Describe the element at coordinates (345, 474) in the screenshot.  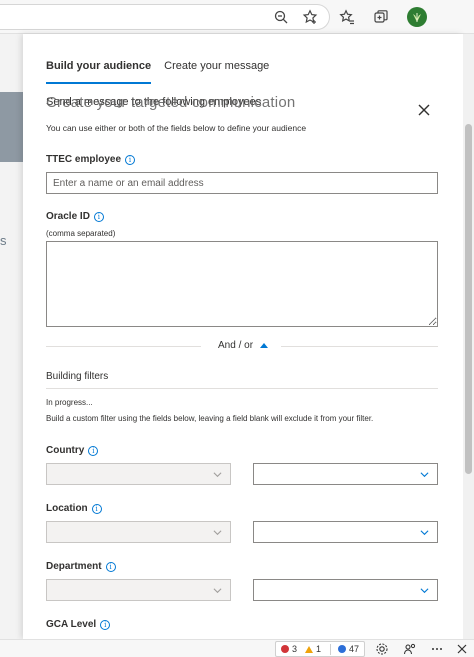
I see `country-dropdown-value` at that location.